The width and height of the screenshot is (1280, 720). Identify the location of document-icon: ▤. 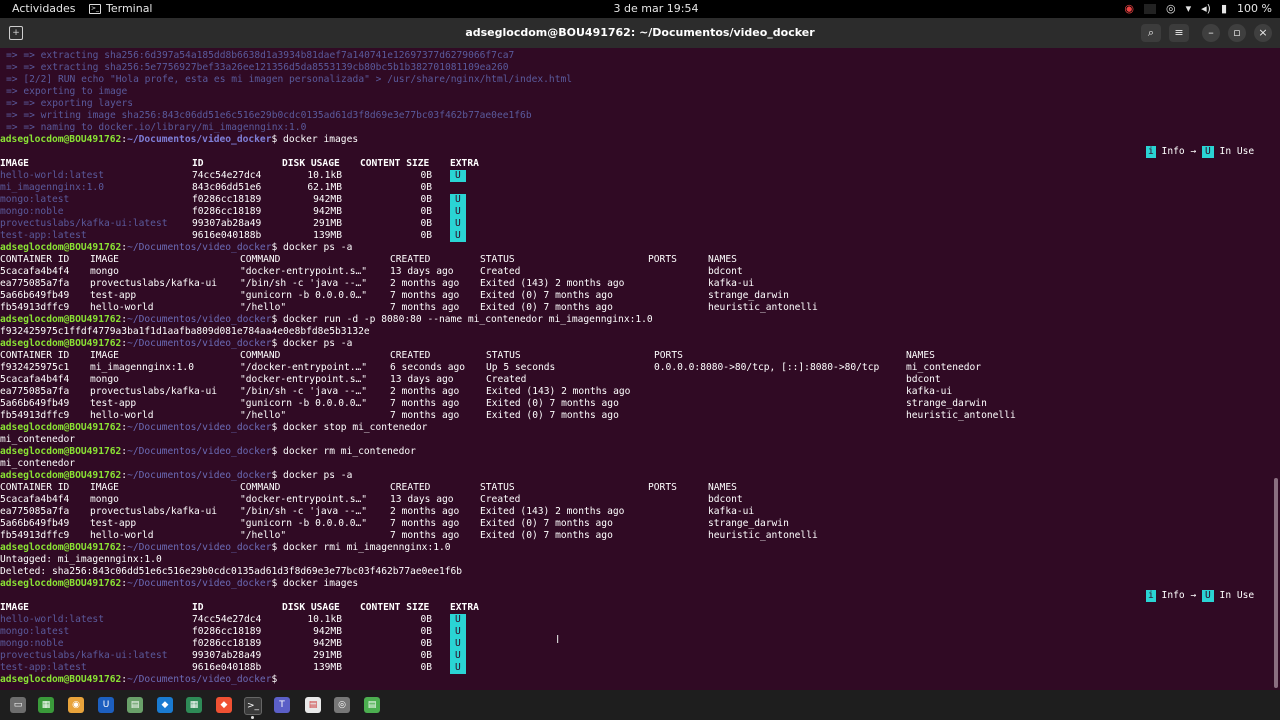
(313, 705).